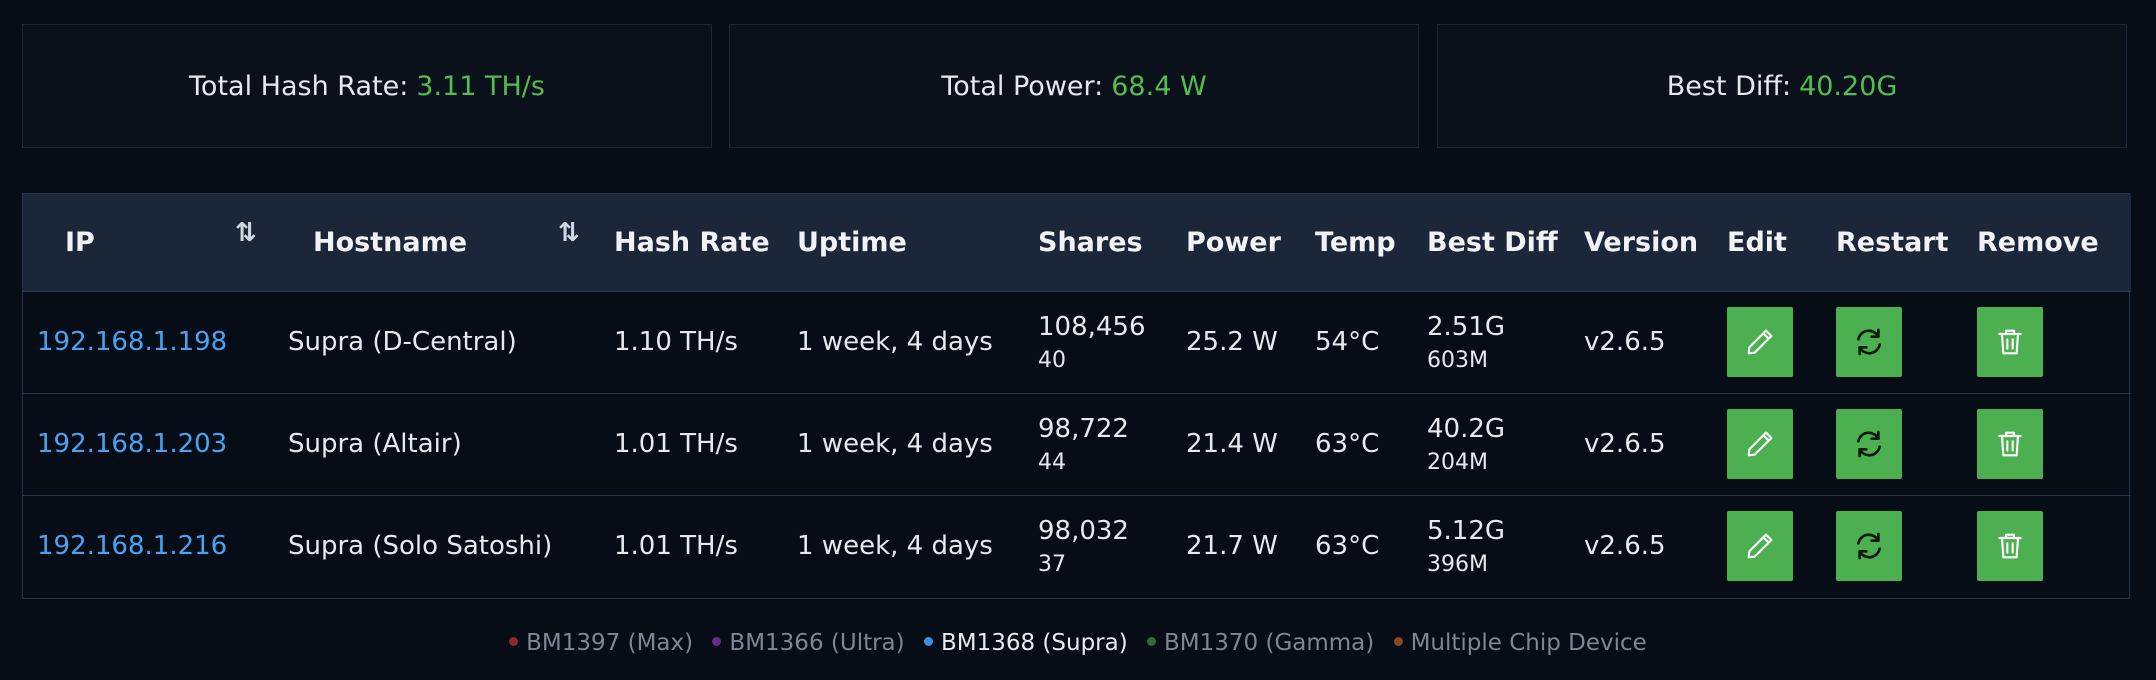 The width and height of the screenshot is (2156, 680). I want to click on best-diff-label: Best Diff:, so click(1729, 86).